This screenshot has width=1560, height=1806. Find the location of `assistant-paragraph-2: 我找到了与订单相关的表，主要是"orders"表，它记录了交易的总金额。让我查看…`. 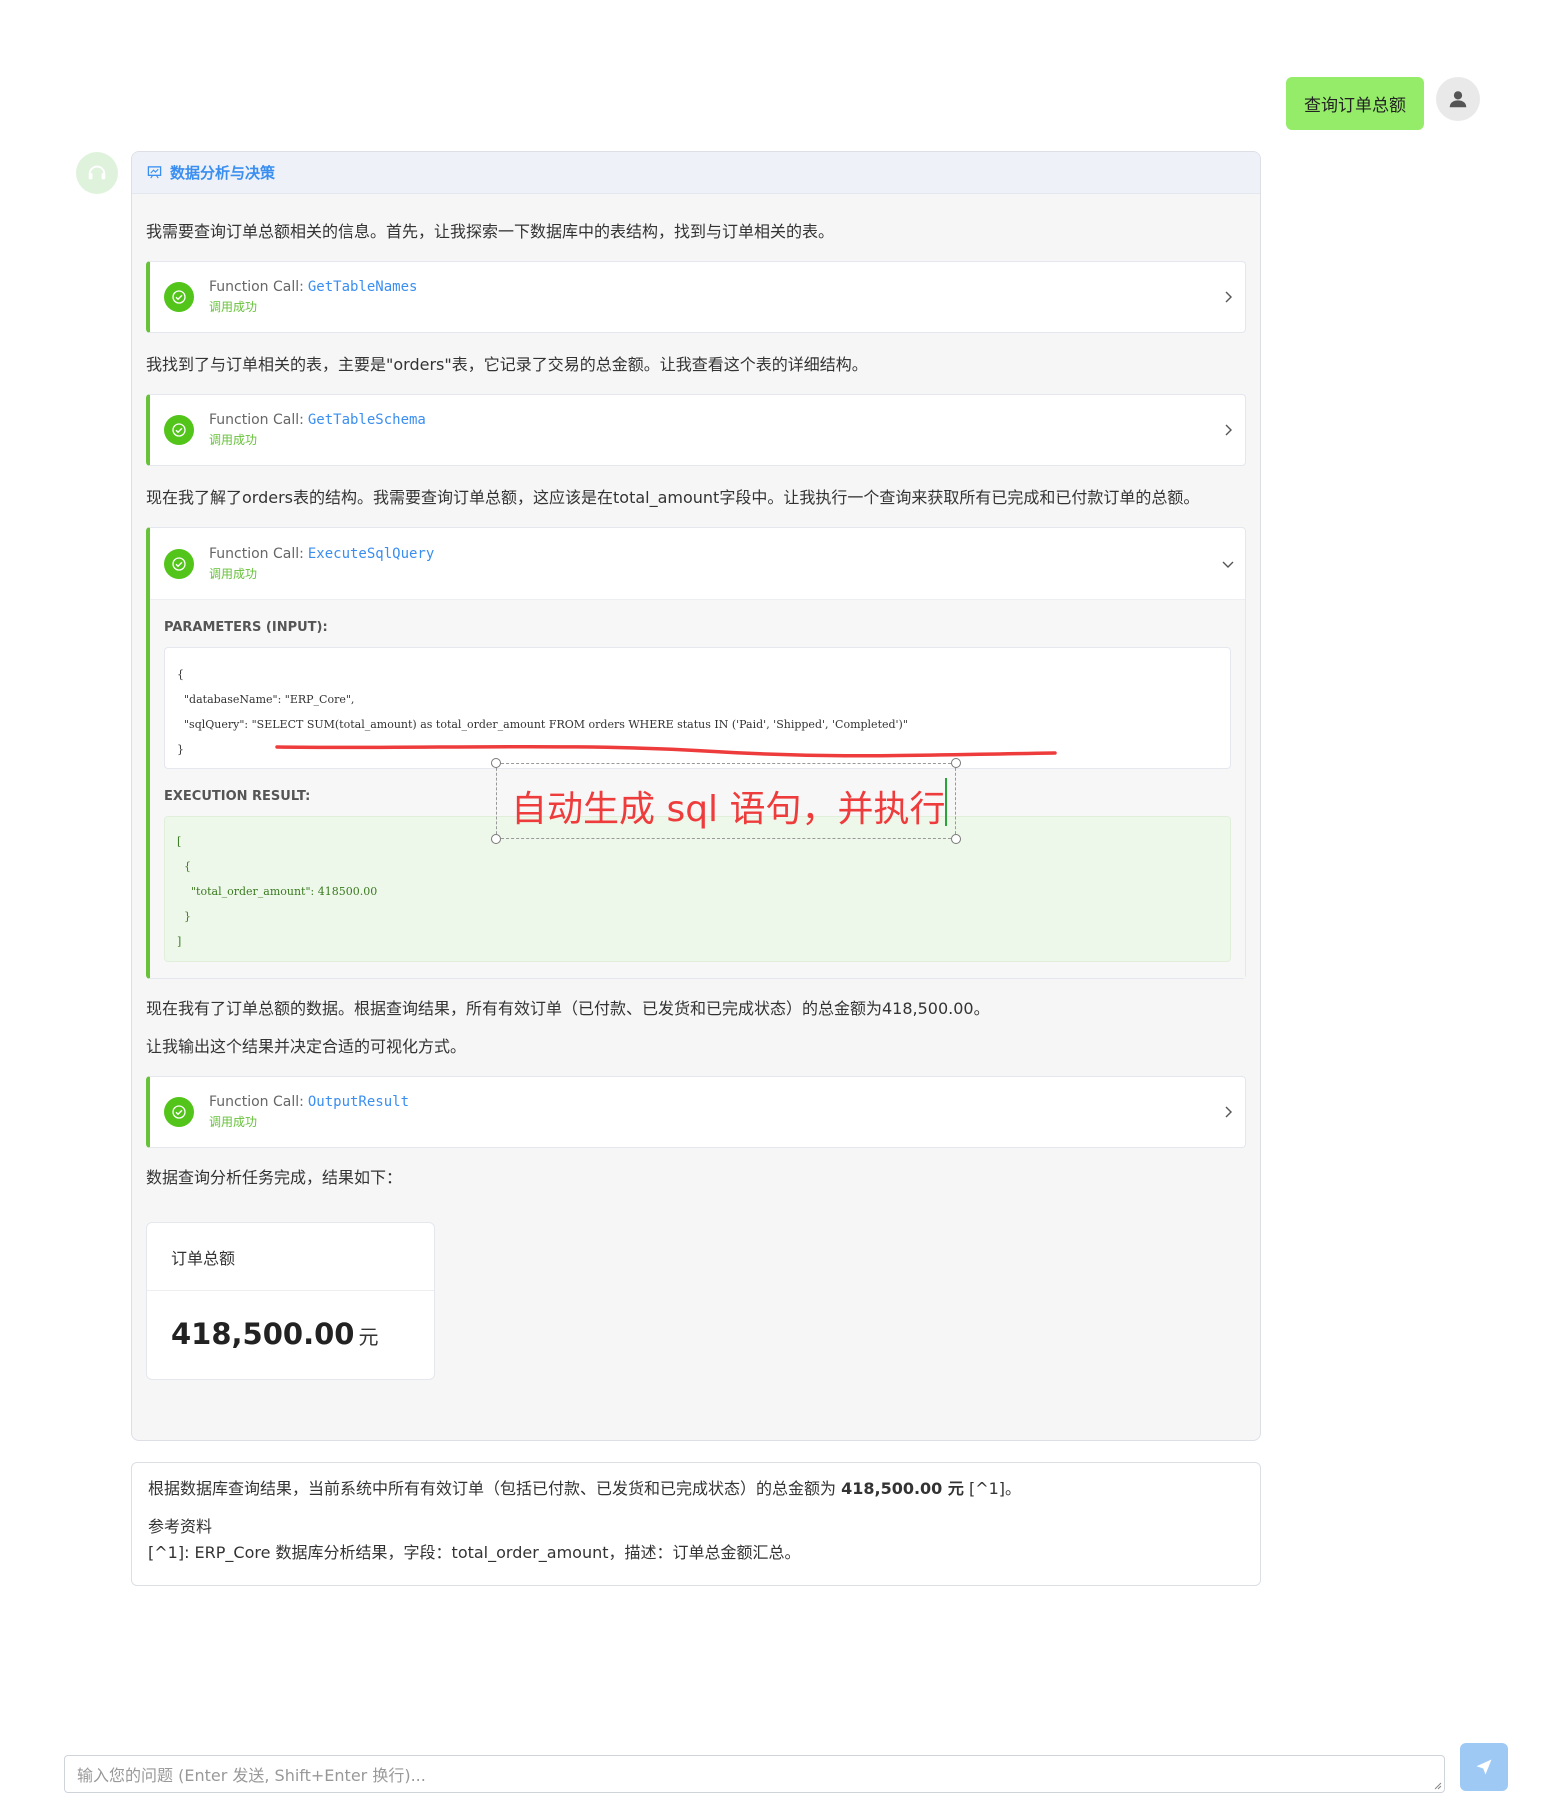

assistant-paragraph-2: 我找到了与订单相关的表，主要是"orders"表，它记录了交易的总金额。让我查看… is located at coordinates (507, 364).